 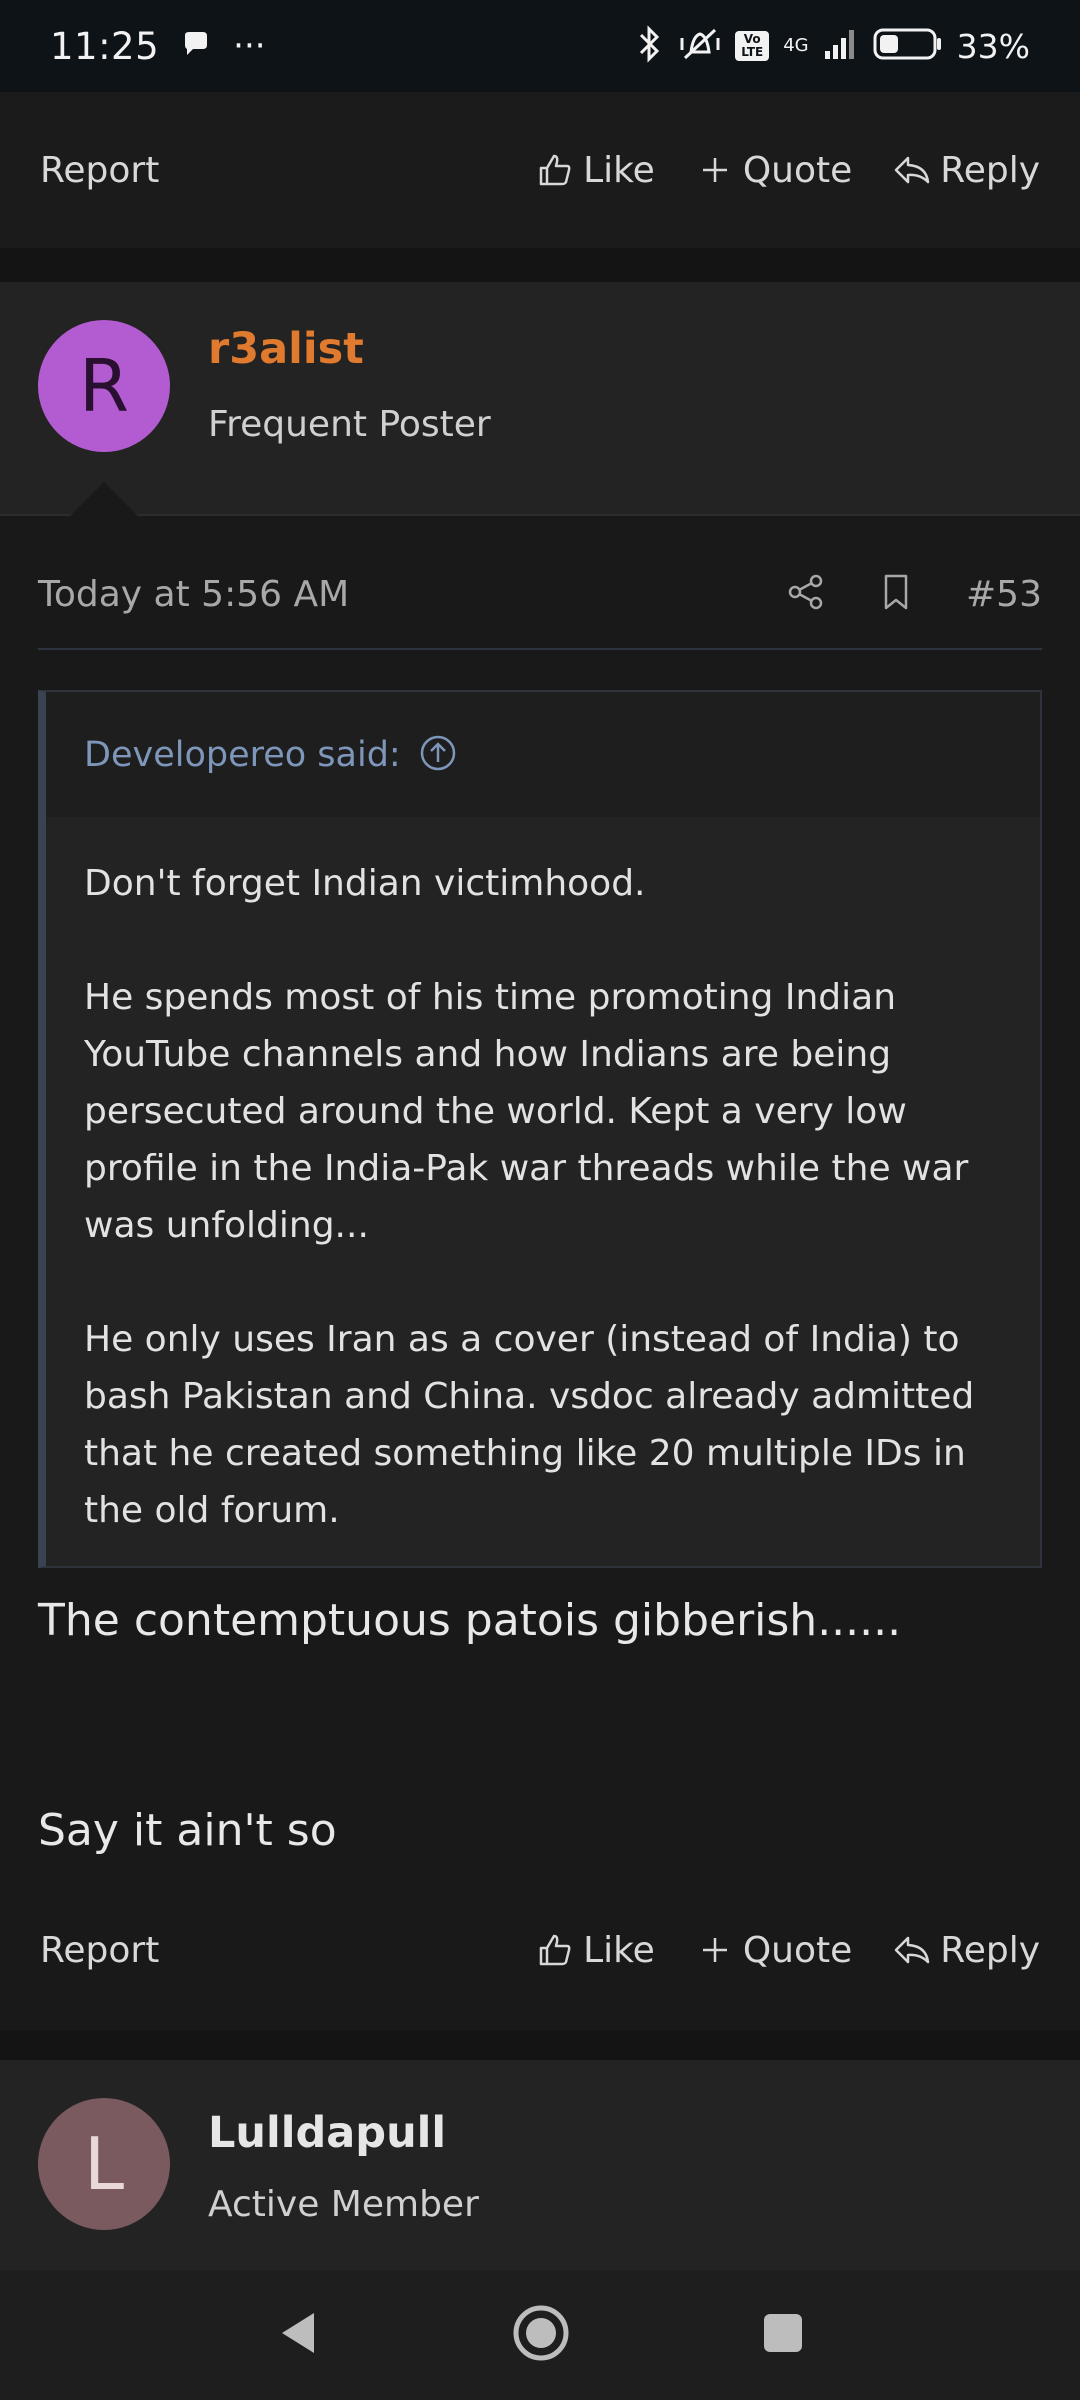 I want to click on user-title: Frequent Poster, so click(x=349, y=424).